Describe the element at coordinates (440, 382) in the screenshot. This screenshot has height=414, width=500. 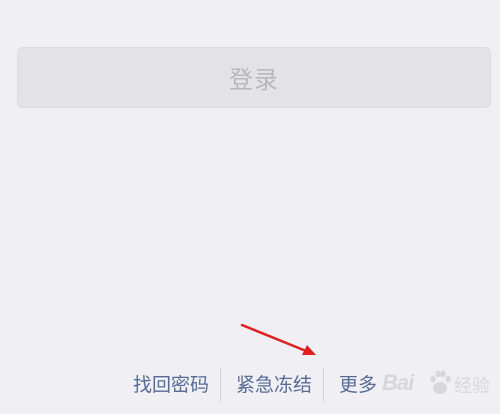
I see `paw-icon` at that location.